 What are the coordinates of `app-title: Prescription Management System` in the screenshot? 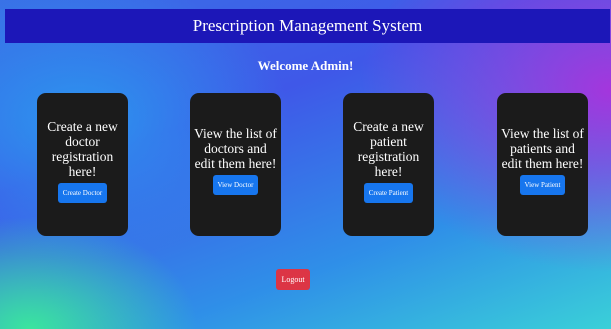 It's located at (307, 25).